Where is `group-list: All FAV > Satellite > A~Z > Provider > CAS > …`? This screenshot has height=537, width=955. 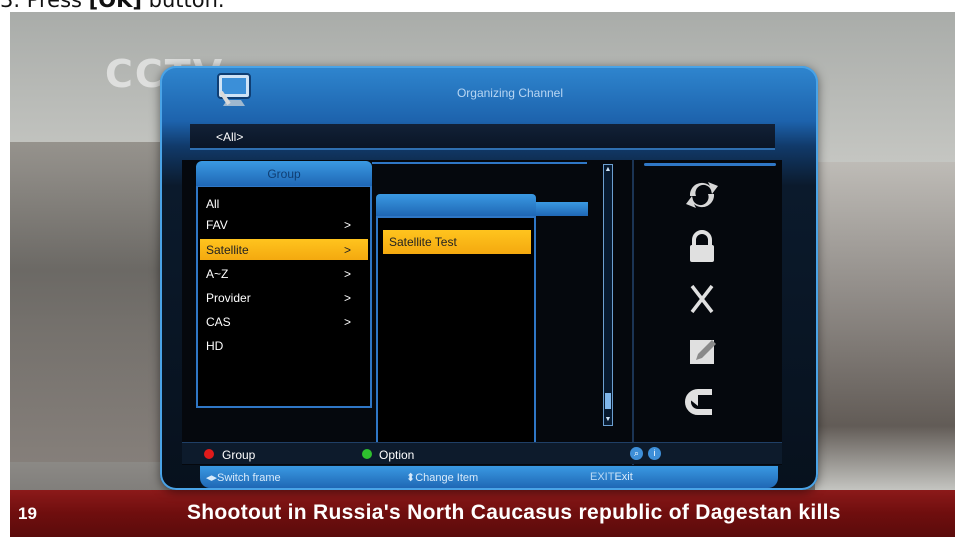
group-list: All FAV > Satellite > A~Z > Provider > CAS > … is located at coordinates (284, 297).